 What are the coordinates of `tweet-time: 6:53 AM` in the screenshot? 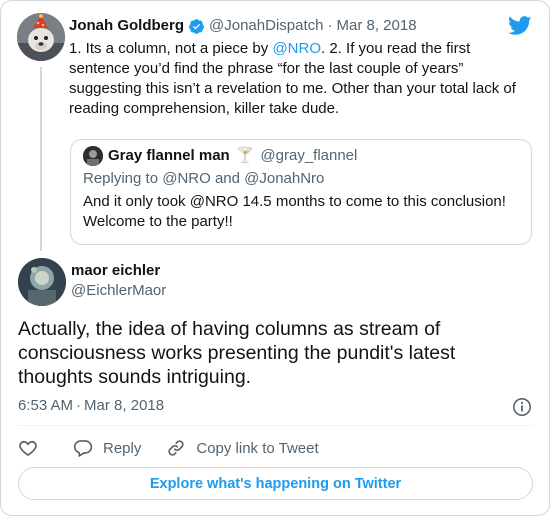 It's located at (46, 405).